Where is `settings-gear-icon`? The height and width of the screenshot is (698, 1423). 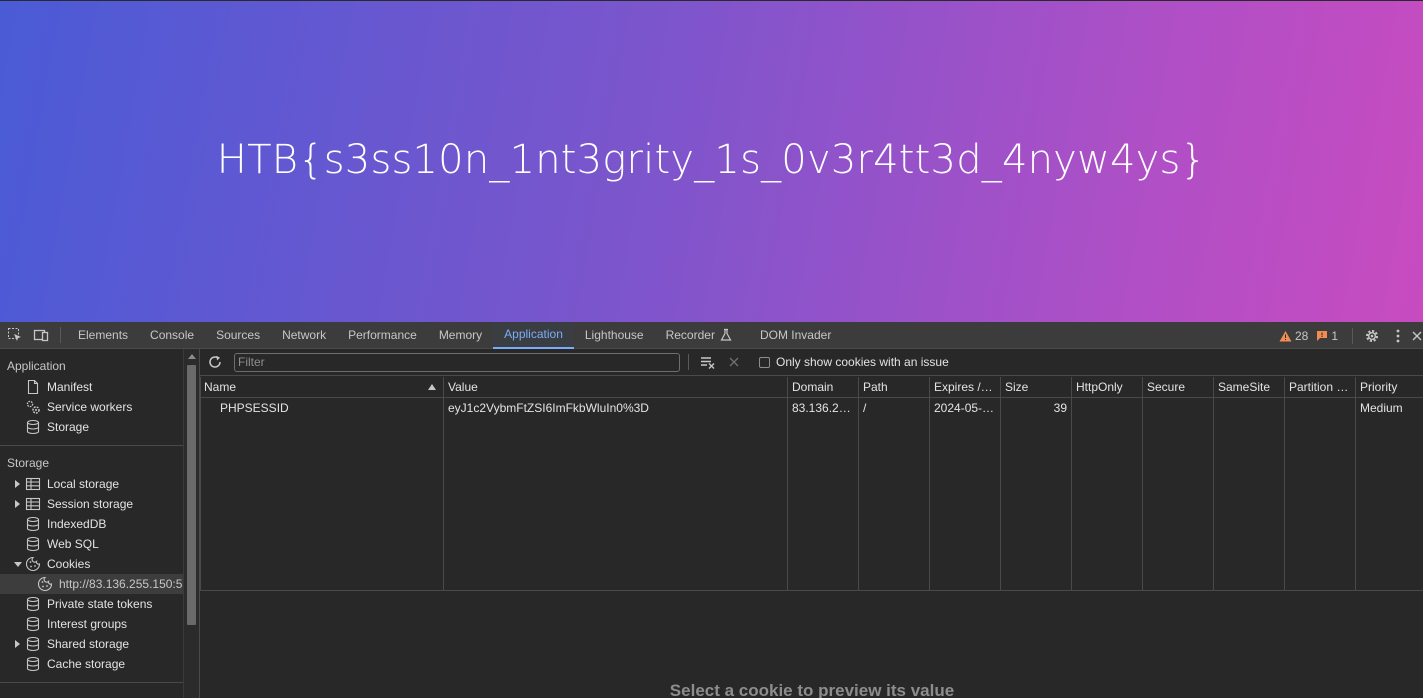 settings-gear-icon is located at coordinates (1372, 336).